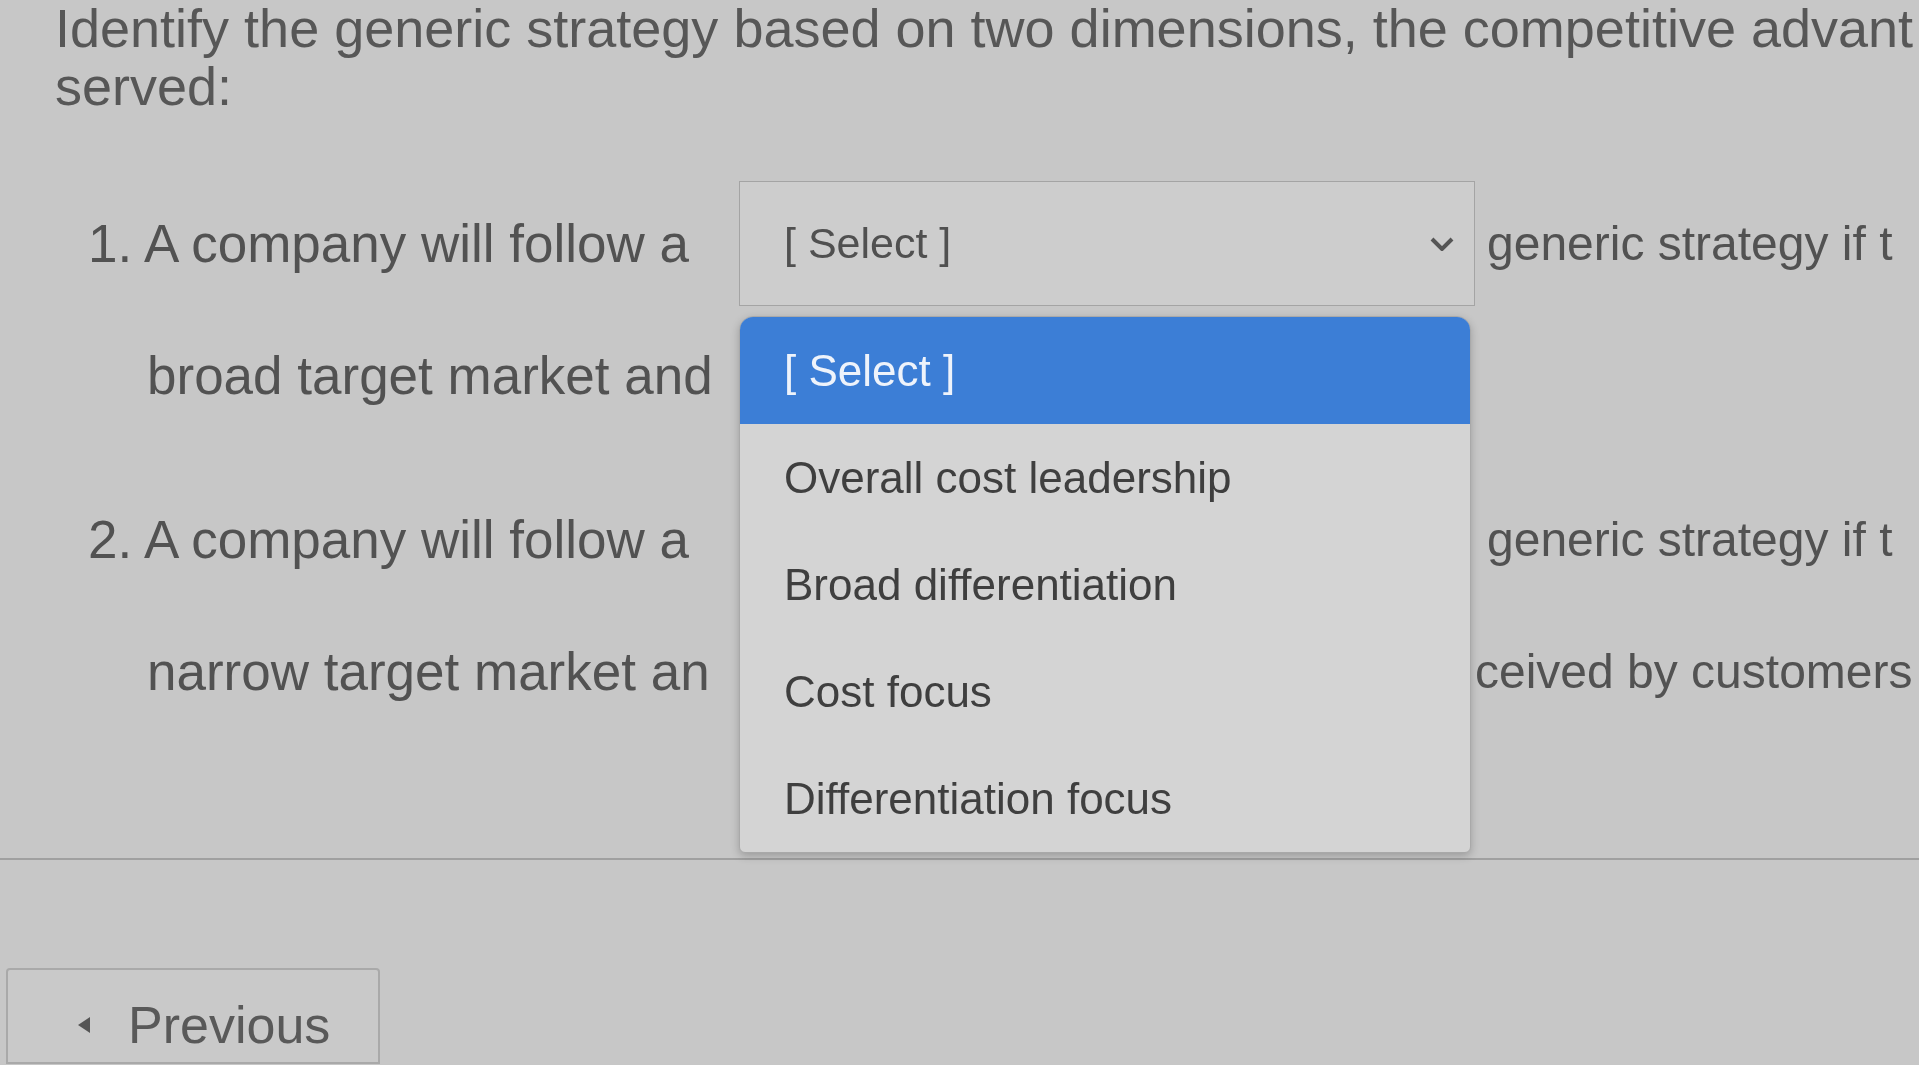 This screenshot has width=1919, height=1065. What do you see at coordinates (1105, 370) in the screenshot?
I see `dropdown-option: [ Select ]` at bounding box center [1105, 370].